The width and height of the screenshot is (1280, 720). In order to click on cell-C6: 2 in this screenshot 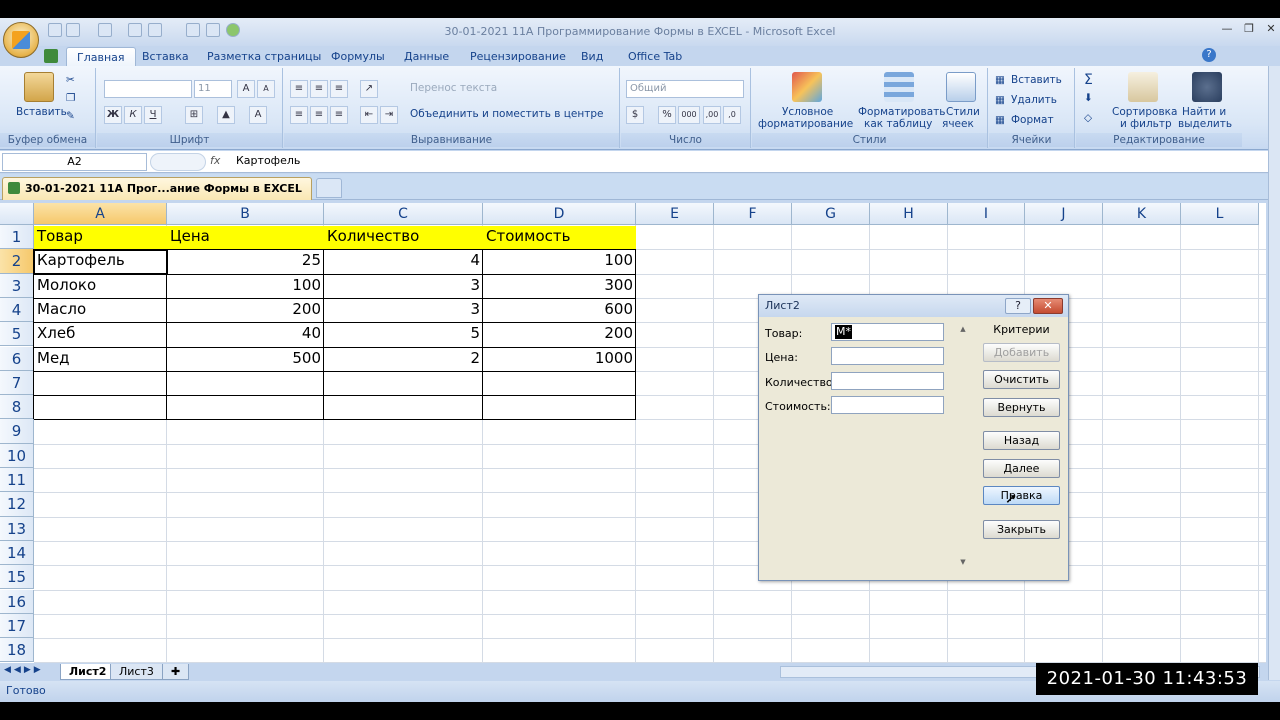, I will do `click(403, 359)`.